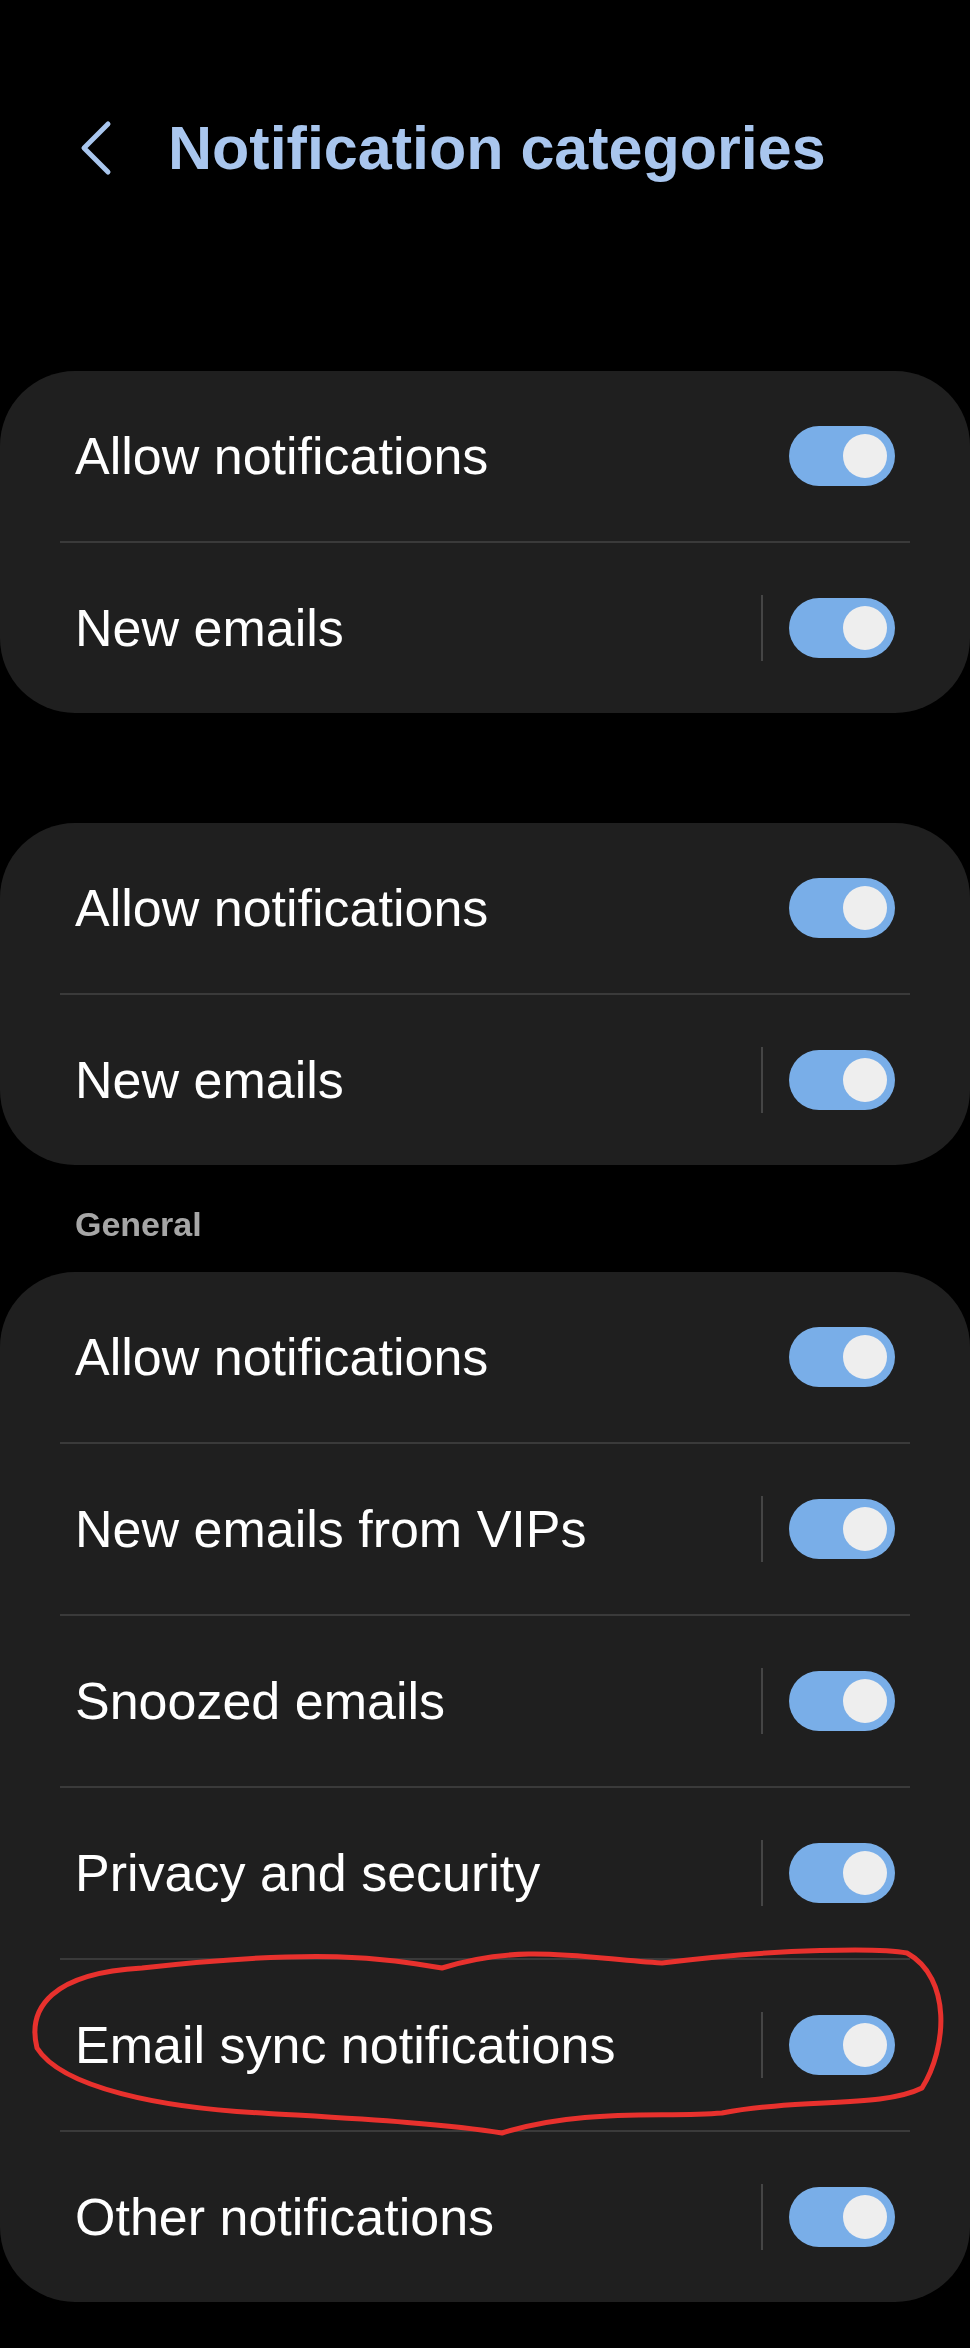  What do you see at coordinates (138, 1224) in the screenshot?
I see `section-heading: General` at bounding box center [138, 1224].